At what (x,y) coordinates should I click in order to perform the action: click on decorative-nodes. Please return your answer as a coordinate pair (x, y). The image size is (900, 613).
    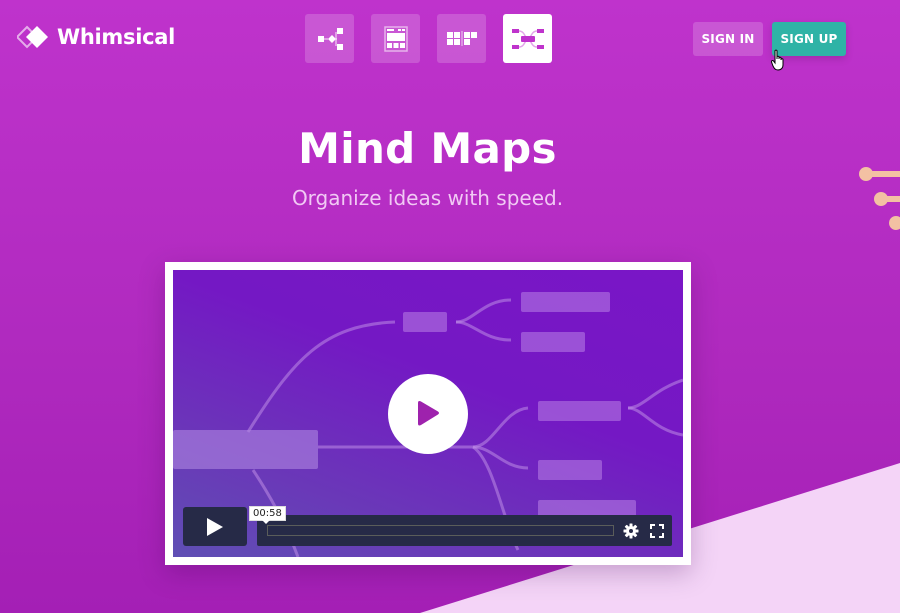
    Looking at the image, I should click on (879, 198).